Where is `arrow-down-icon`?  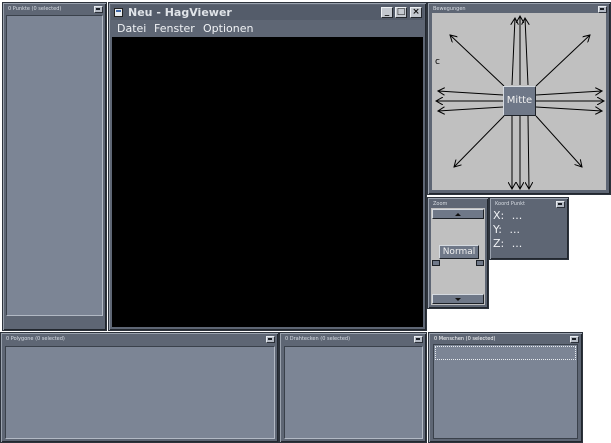
arrow-down-icon is located at coordinates (458, 299).